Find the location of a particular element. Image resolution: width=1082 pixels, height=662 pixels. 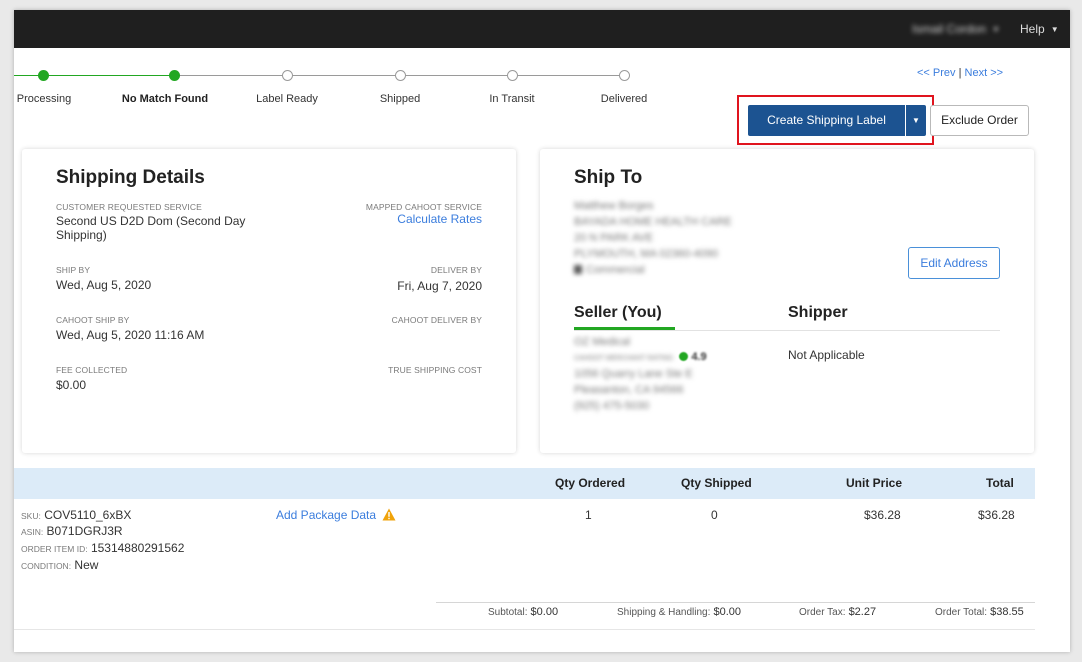

order-item-line: ORDER ITEM ID: 15314880291562 is located at coordinates (102, 548).